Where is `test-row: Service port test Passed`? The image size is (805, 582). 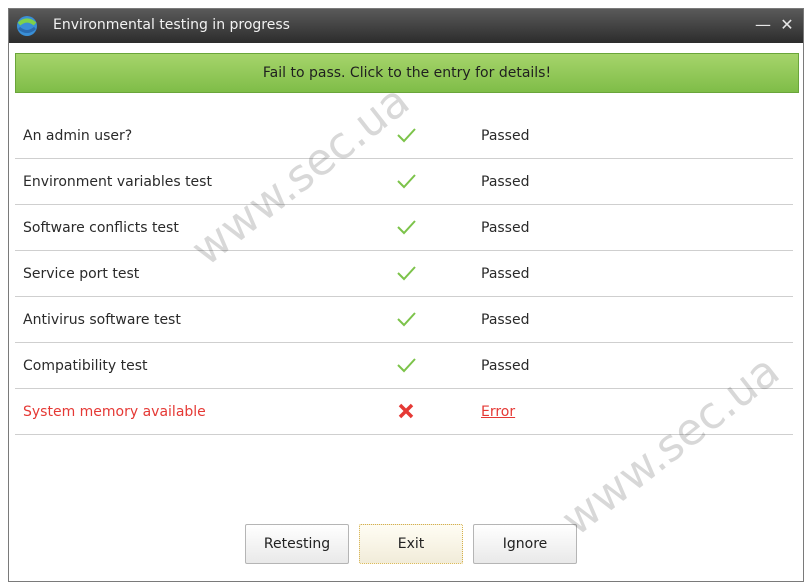 test-row: Service port test Passed is located at coordinates (404, 274).